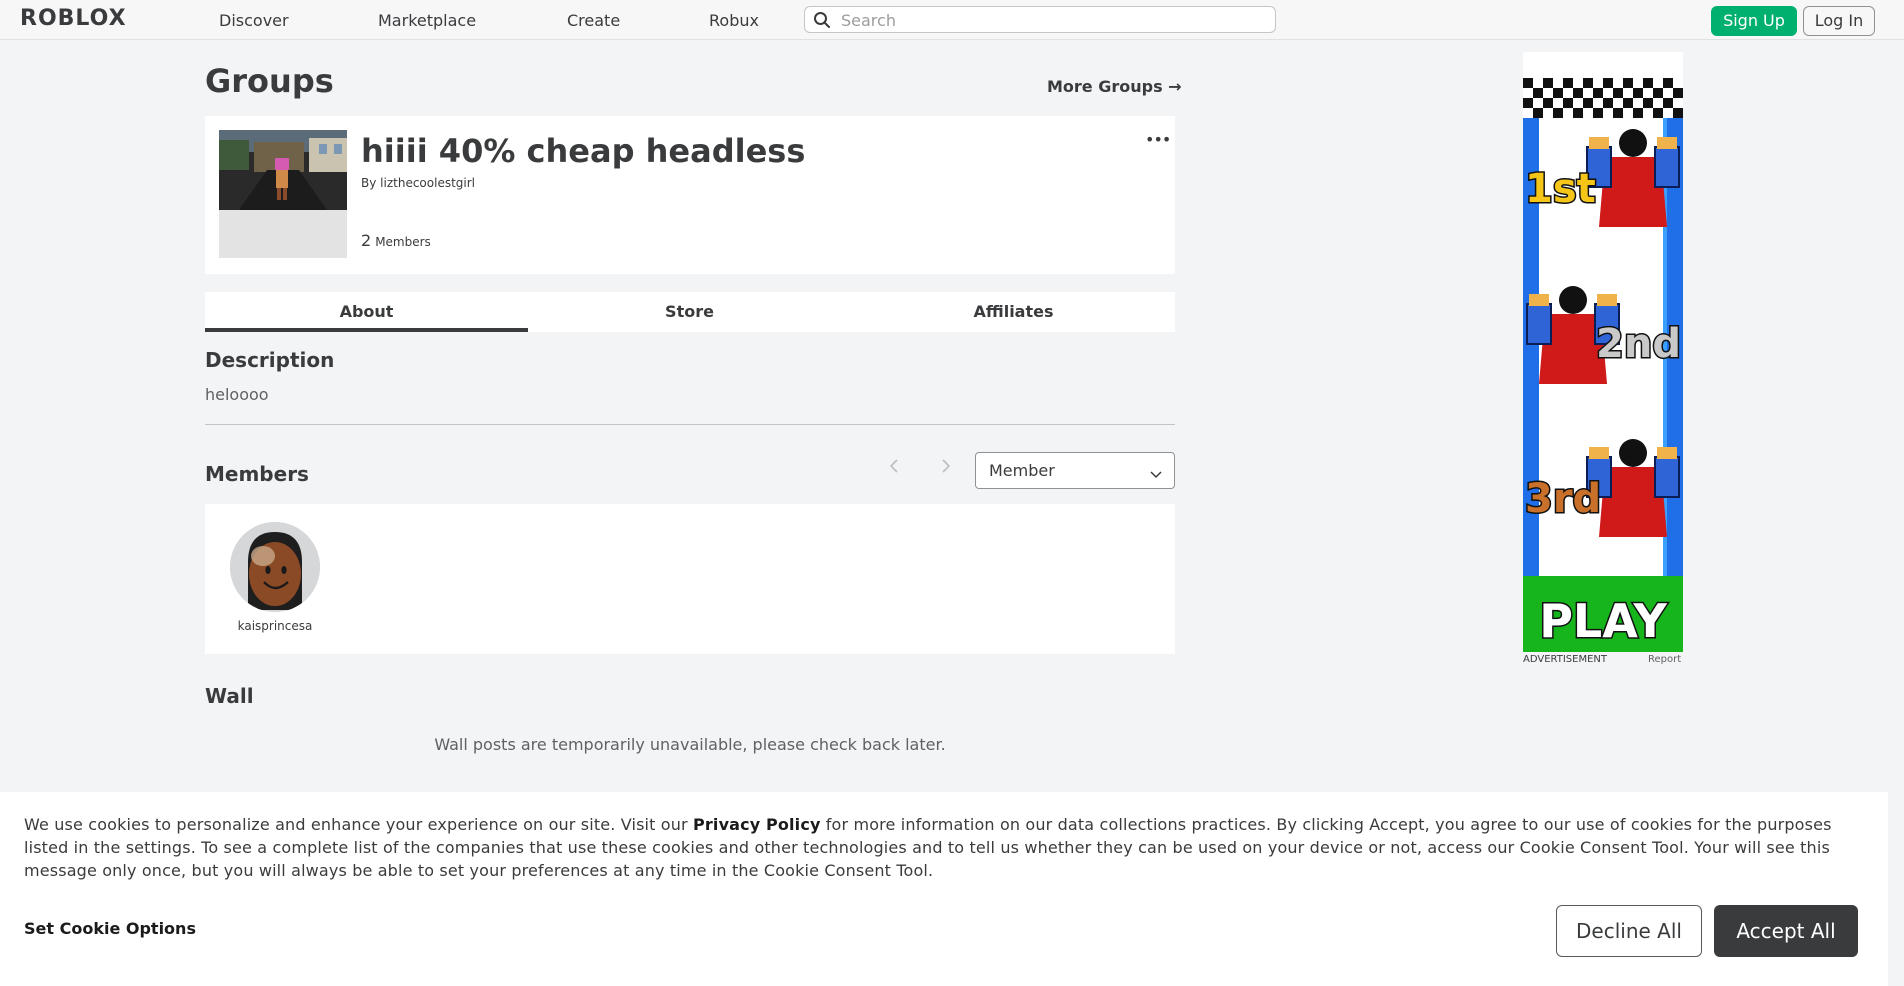 The image size is (1904, 986). I want to click on group-owner-link: lizthecoolestgirl, so click(427, 183).